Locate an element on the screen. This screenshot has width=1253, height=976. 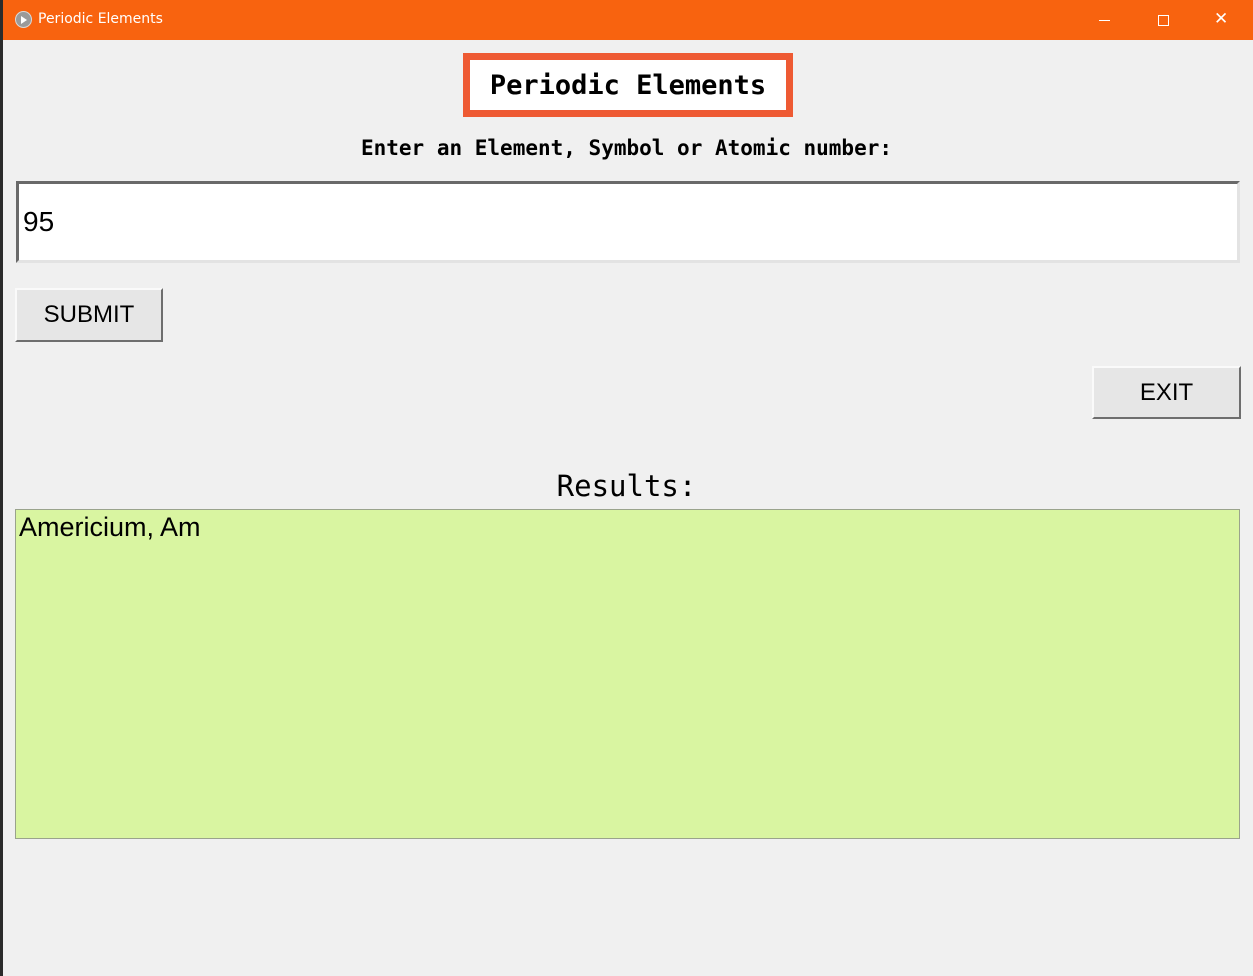
minimize-button is located at coordinates (1105, 20).